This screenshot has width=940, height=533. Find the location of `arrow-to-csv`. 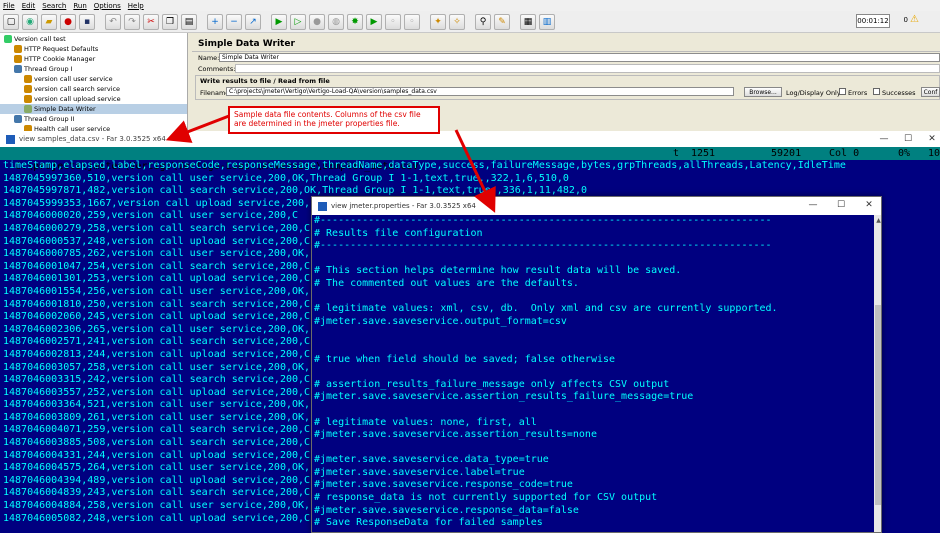

arrow-to-csv is located at coordinates (197, 128).